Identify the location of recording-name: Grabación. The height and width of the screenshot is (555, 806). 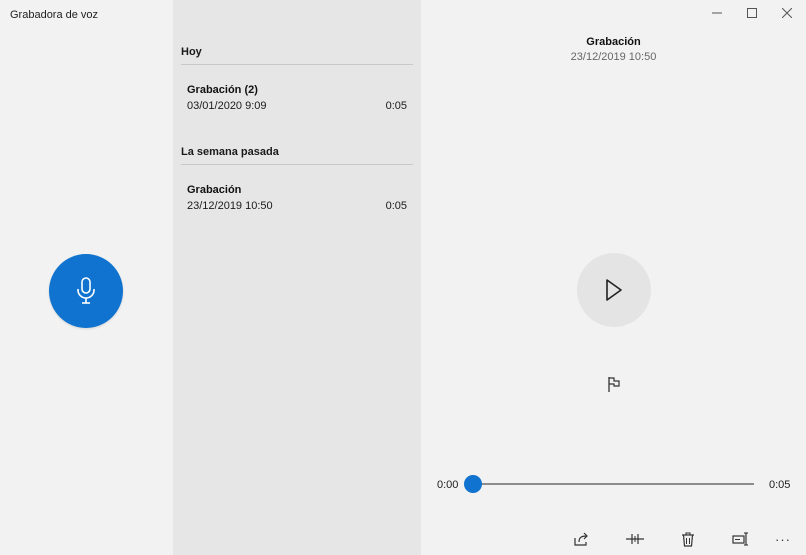
(214, 190).